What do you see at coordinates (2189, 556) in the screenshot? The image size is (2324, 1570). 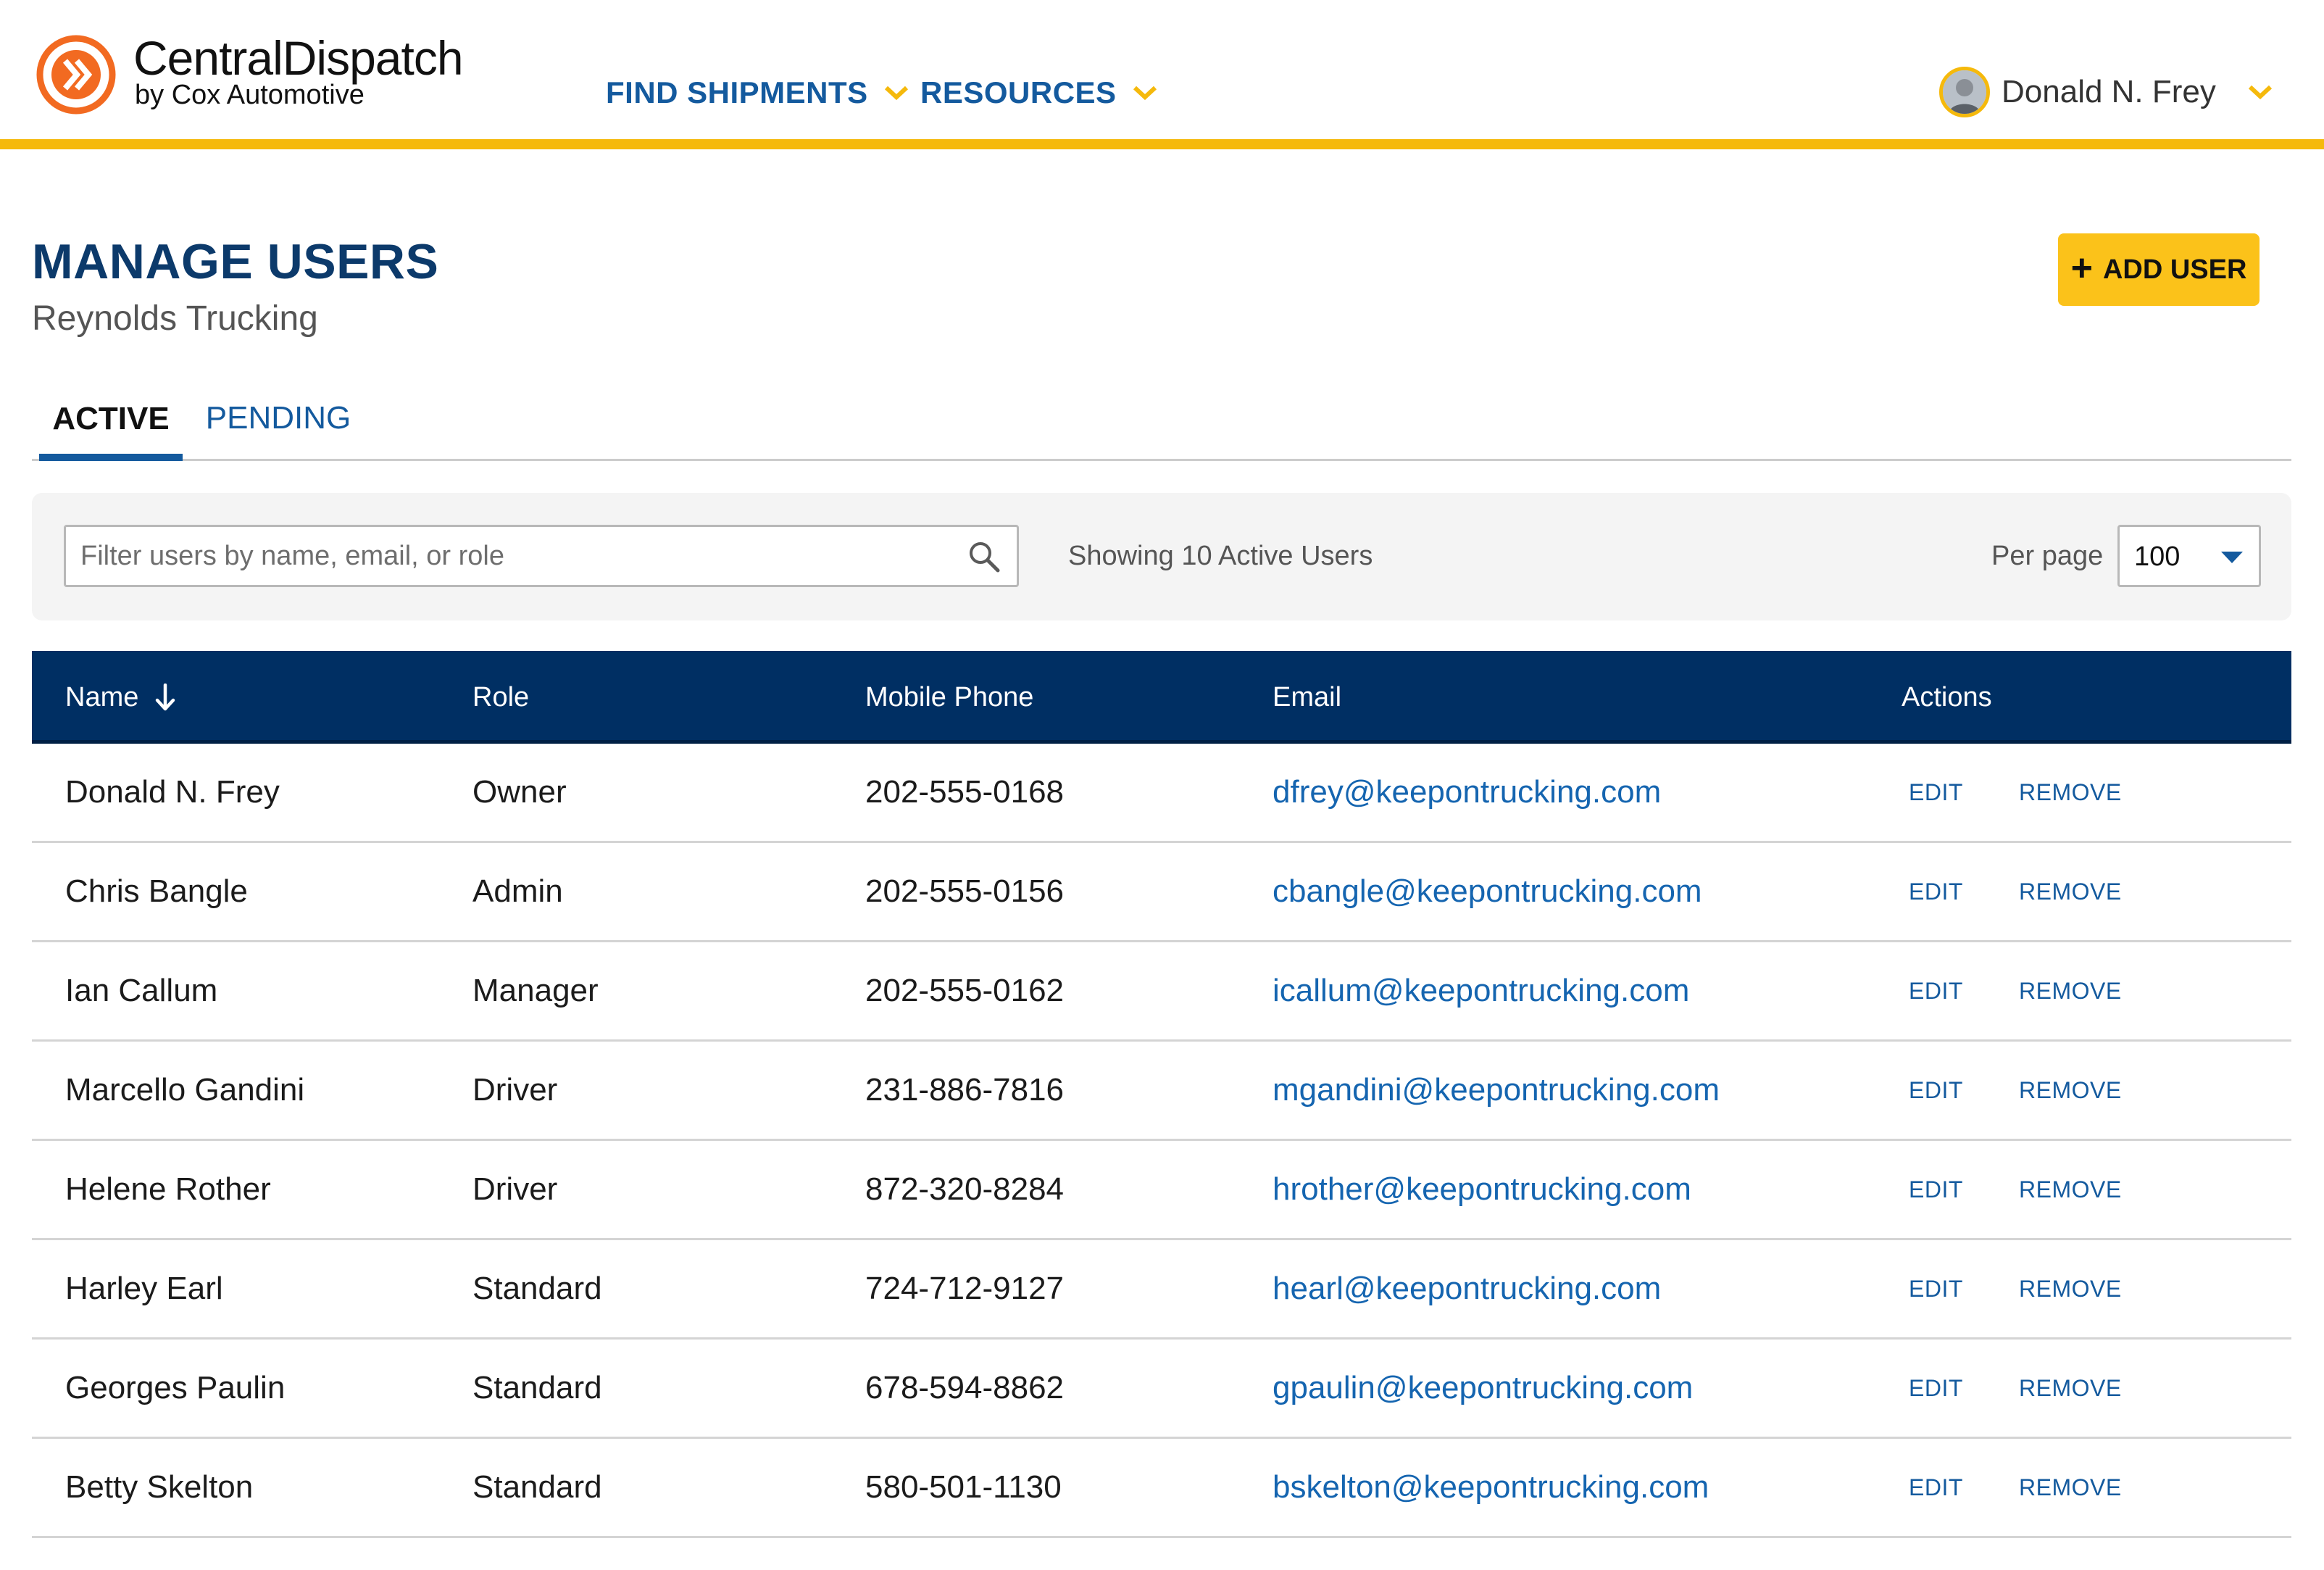 I see `per-page-select: 100` at bounding box center [2189, 556].